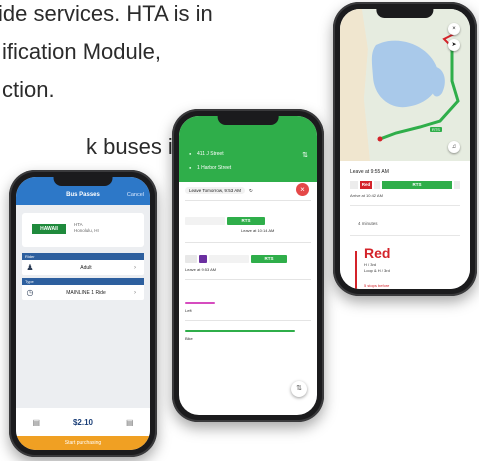 This screenshot has width=479, height=461. I want to click on departure-time-row: Leave Tomorrow, 9:53 AM ↻, so click(248, 190).